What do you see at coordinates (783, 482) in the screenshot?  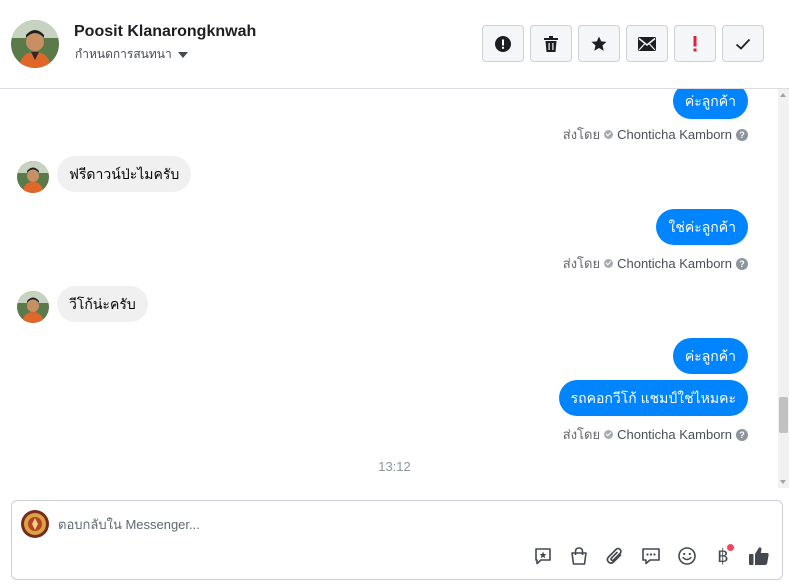 I see `scroll-down-arrow-icon` at bounding box center [783, 482].